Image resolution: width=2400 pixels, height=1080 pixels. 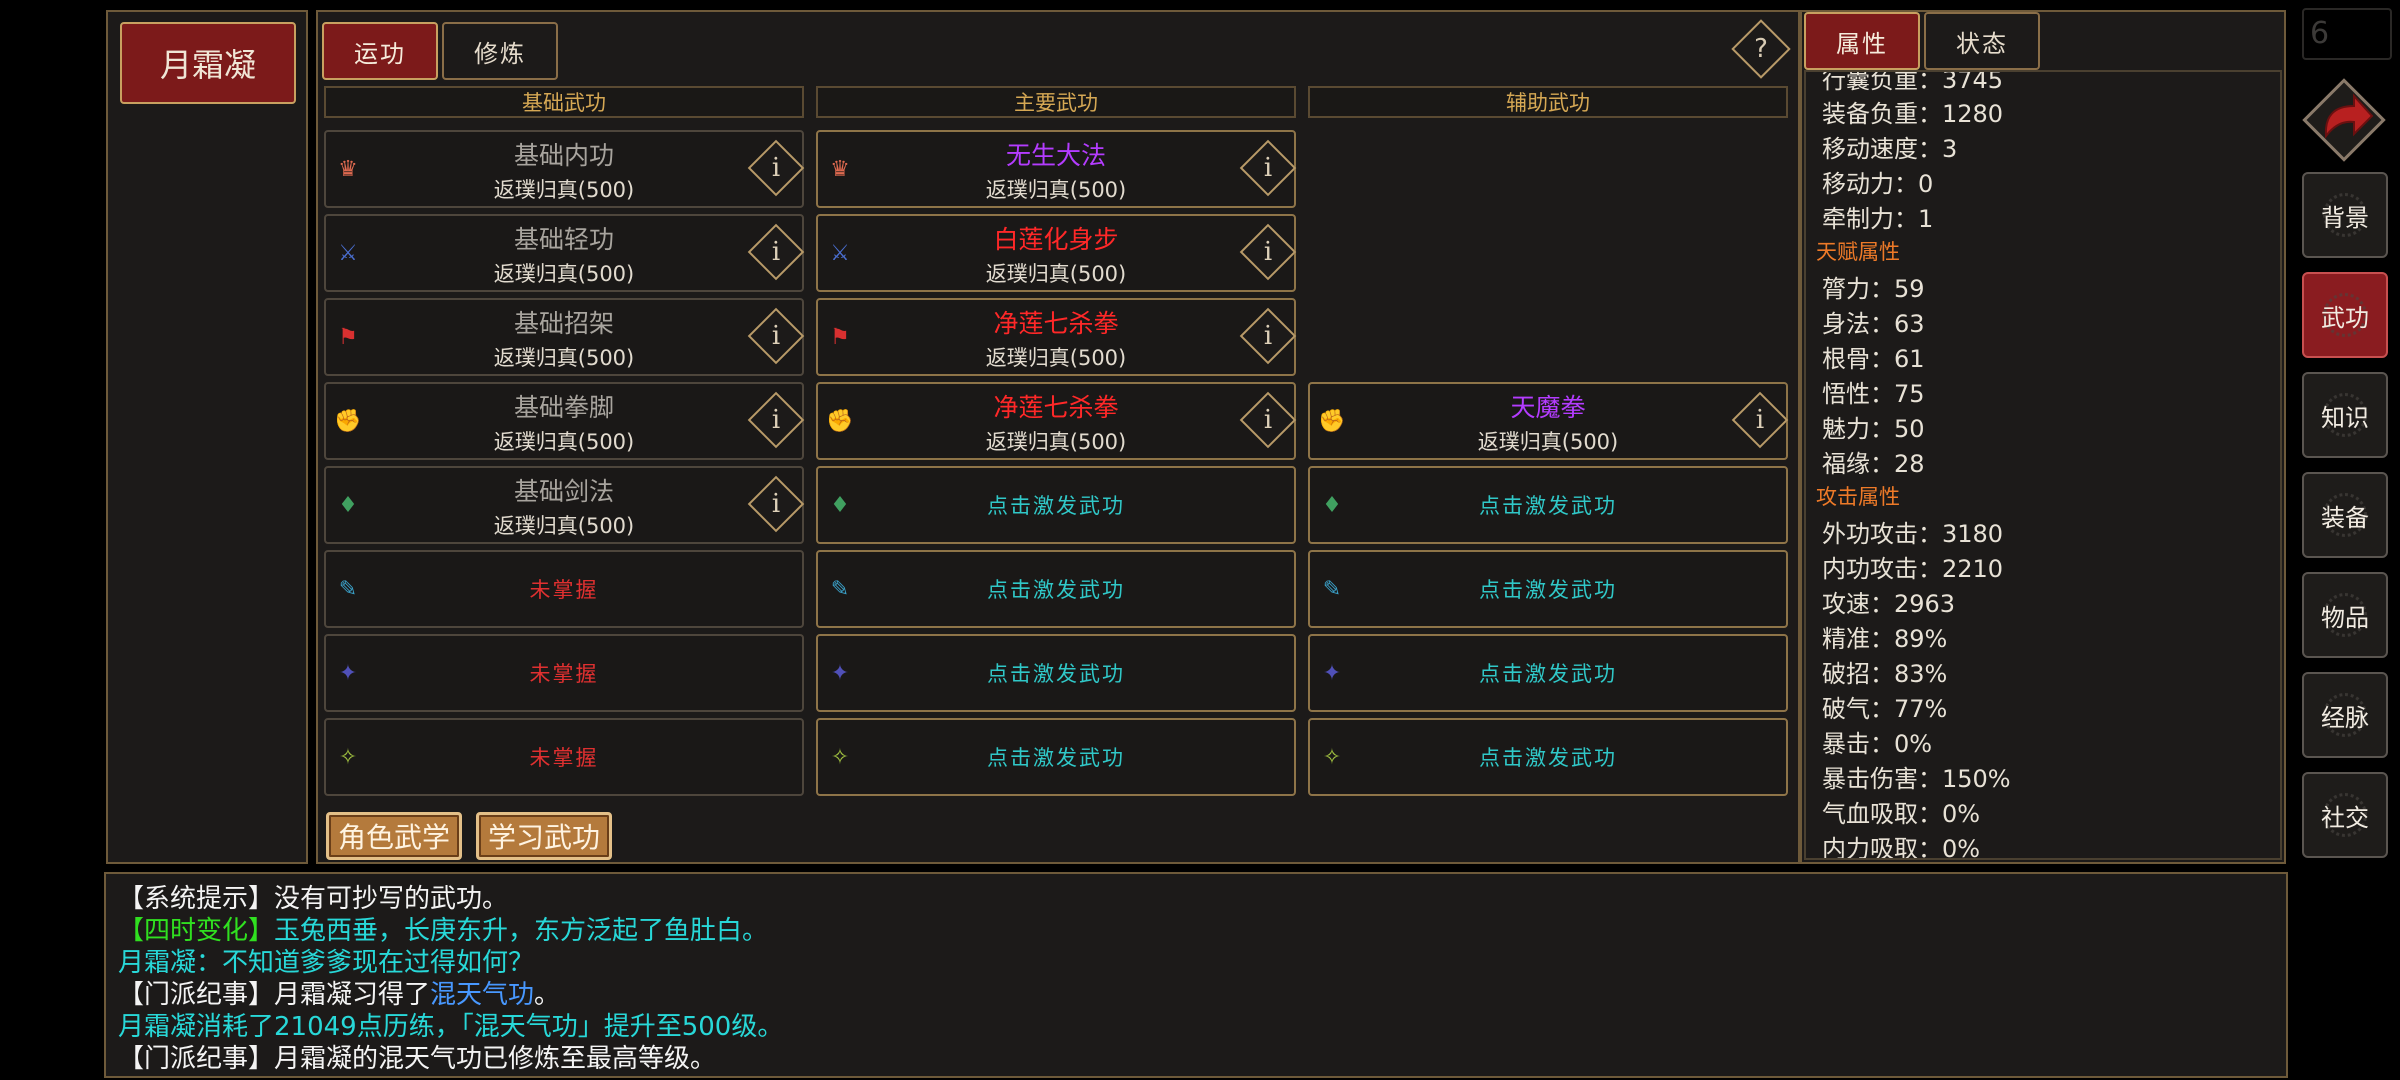 What do you see at coordinates (564, 421) in the screenshot?
I see `basic-skill-slot: ✊ 基础拳脚 返璞归真(500) i` at bounding box center [564, 421].